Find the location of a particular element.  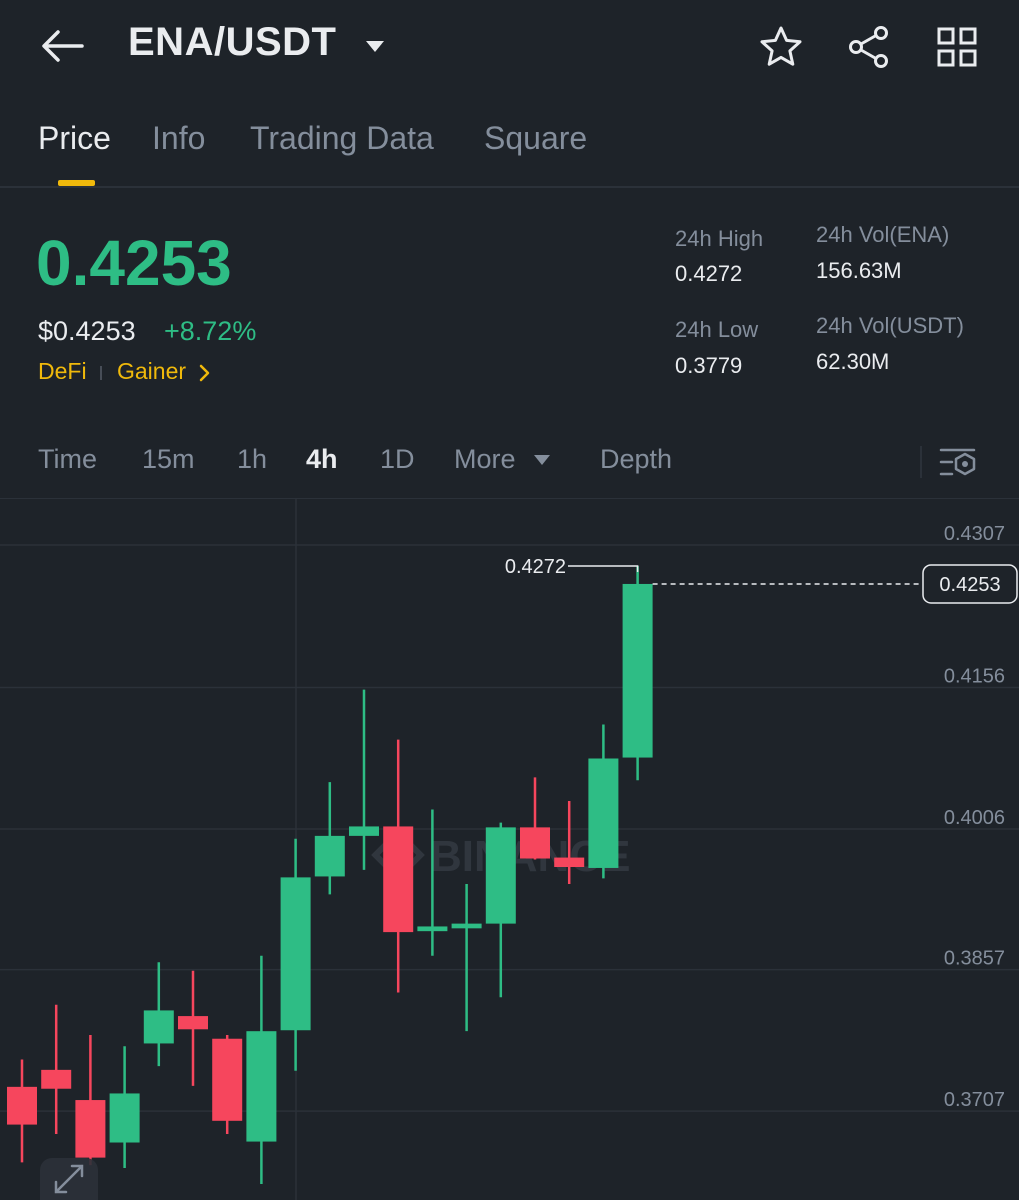

pair-title: ENA/USDT is located at coordinates (232, 42).